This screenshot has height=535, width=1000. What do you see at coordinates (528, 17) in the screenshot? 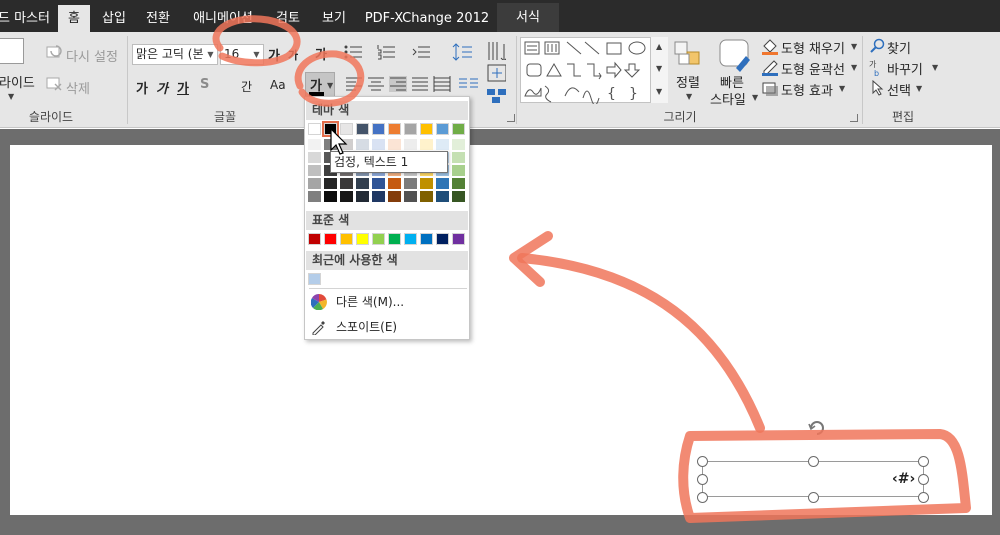
I see `tab-format: 서식` at bounding box center [528, 17].